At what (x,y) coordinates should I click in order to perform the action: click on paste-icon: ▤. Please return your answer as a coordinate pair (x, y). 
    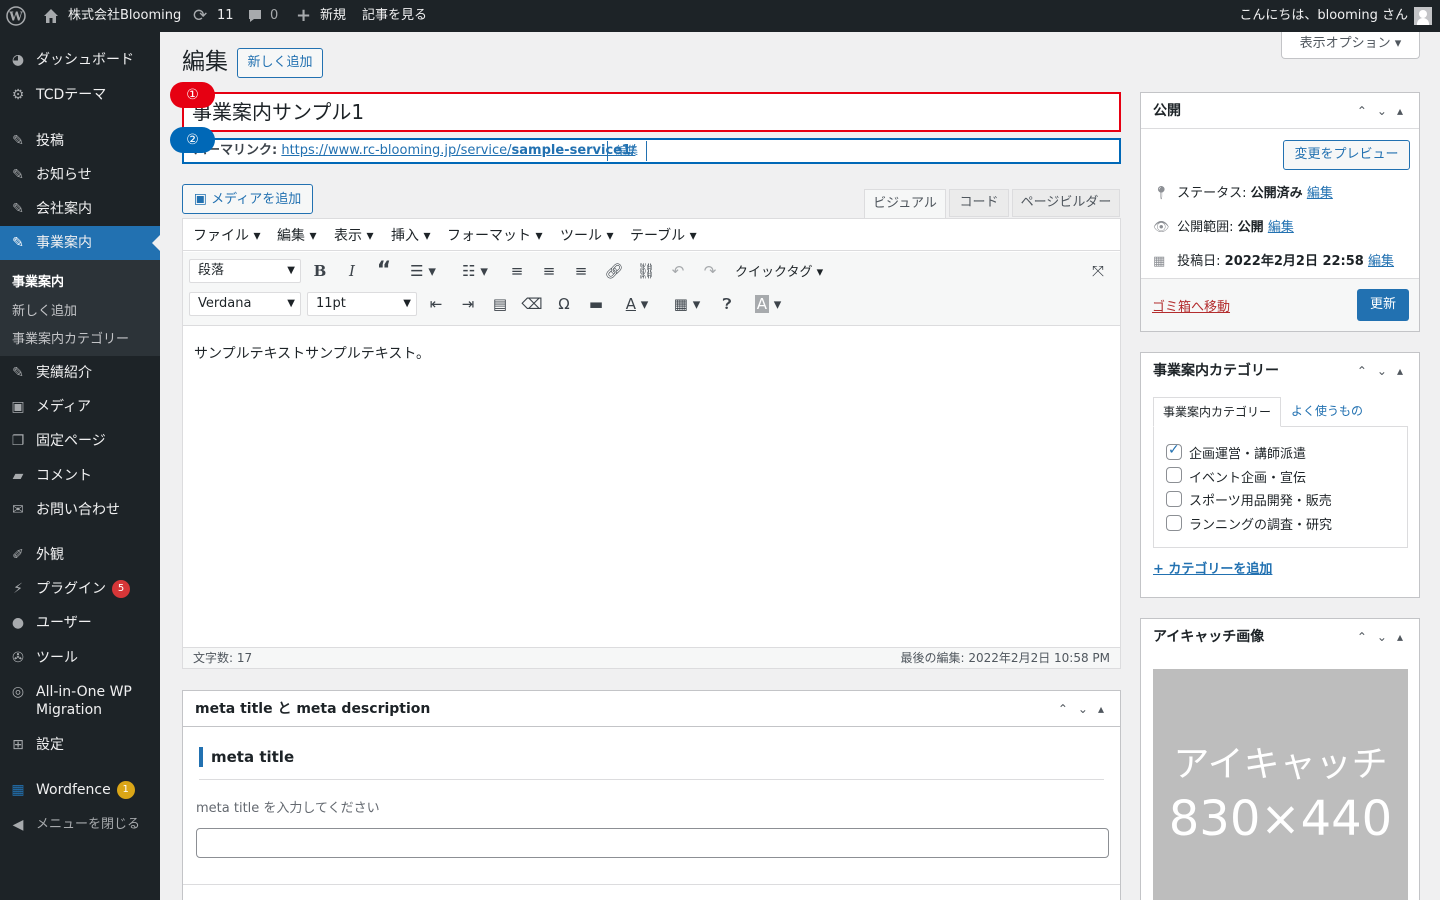
    Looking at the image, I should click on (500, 304).